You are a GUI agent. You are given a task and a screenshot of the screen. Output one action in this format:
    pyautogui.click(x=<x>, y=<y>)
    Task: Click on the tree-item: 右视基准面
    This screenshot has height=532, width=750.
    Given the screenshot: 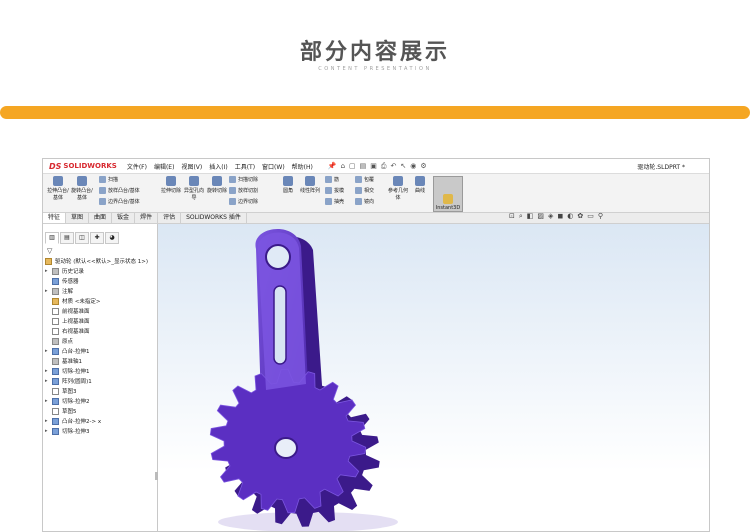 What is the action you would take?
    pyautogui.click(x=100, y=331)
    